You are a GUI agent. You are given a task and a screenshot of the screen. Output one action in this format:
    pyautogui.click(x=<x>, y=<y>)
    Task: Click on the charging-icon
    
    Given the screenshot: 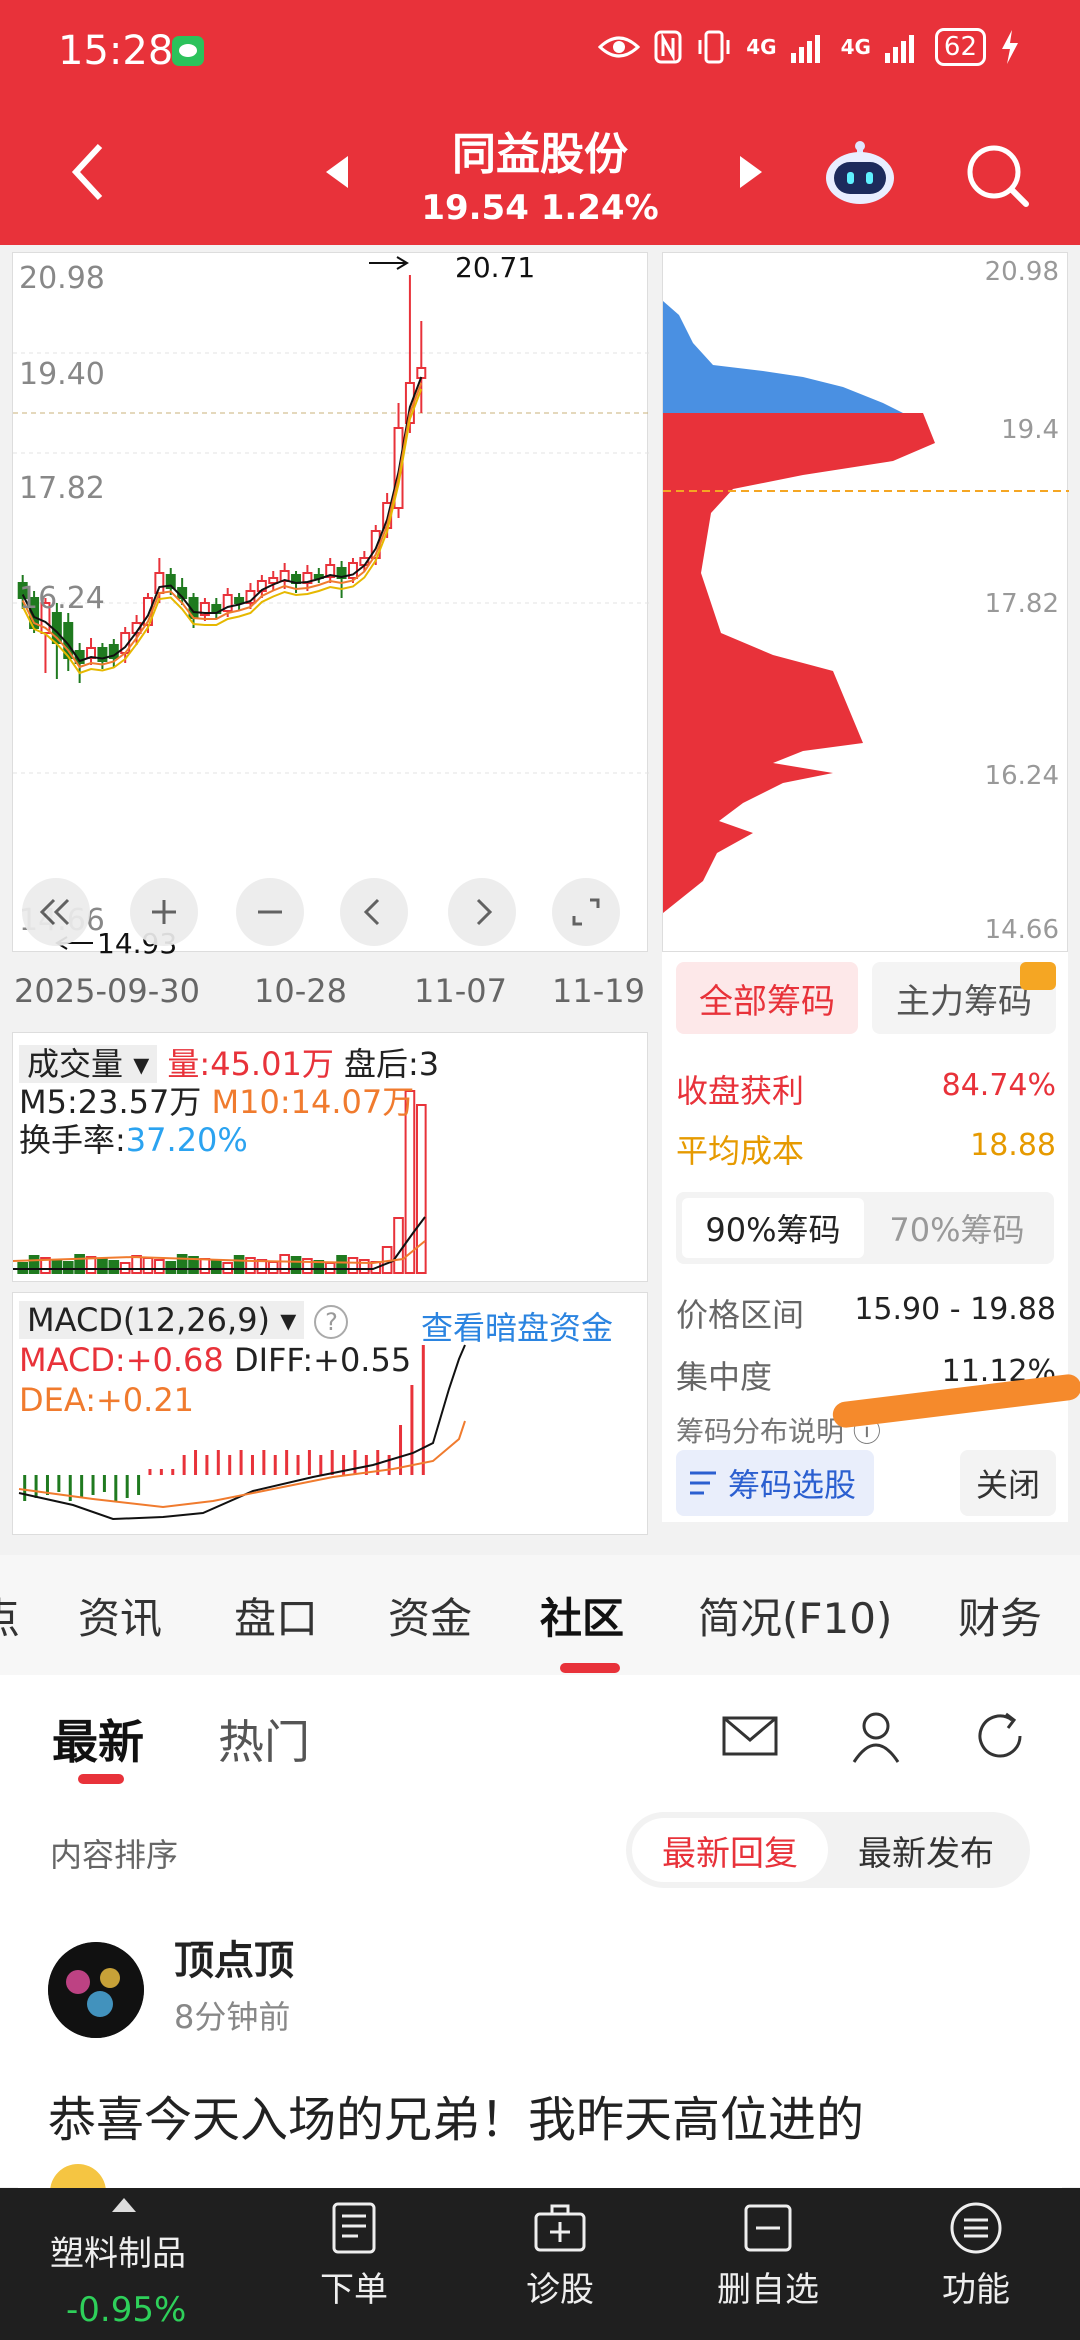 What is the action you would take?
    pyautogui.click(x=1010, y=47)
    